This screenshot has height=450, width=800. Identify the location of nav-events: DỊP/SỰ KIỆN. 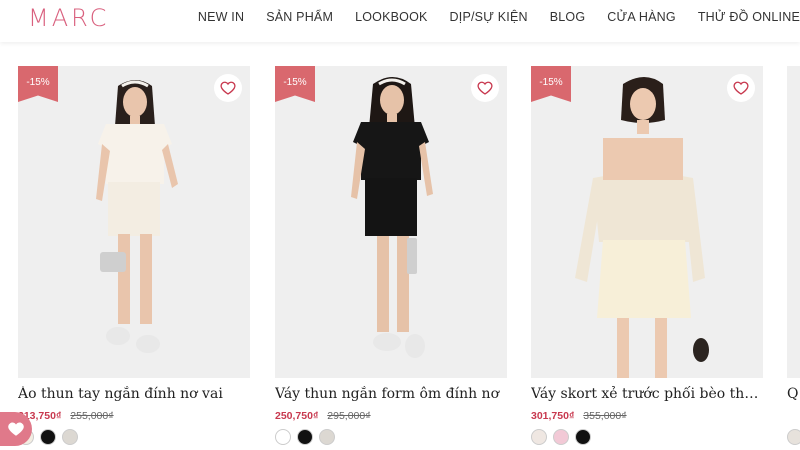
(489, 17).